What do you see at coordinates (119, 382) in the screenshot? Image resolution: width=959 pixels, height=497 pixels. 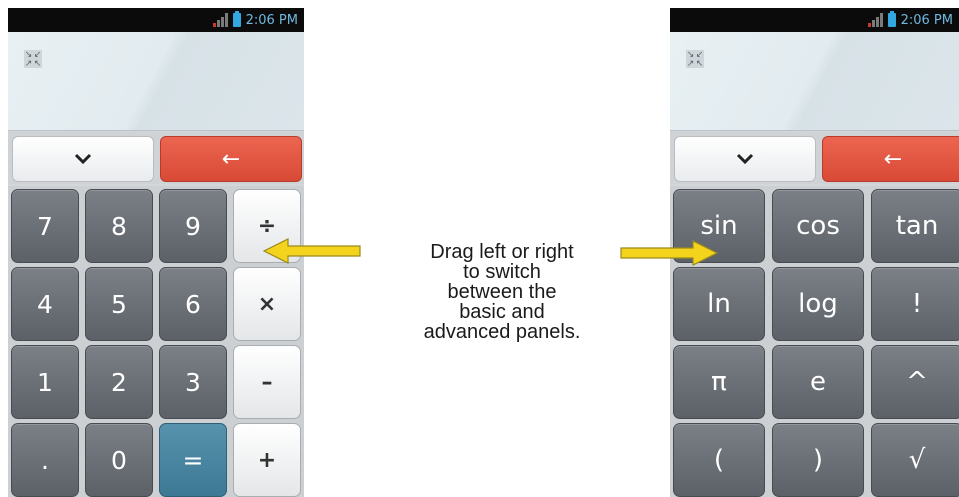 I see `2-key: 2` at bounding box center [119, 382].